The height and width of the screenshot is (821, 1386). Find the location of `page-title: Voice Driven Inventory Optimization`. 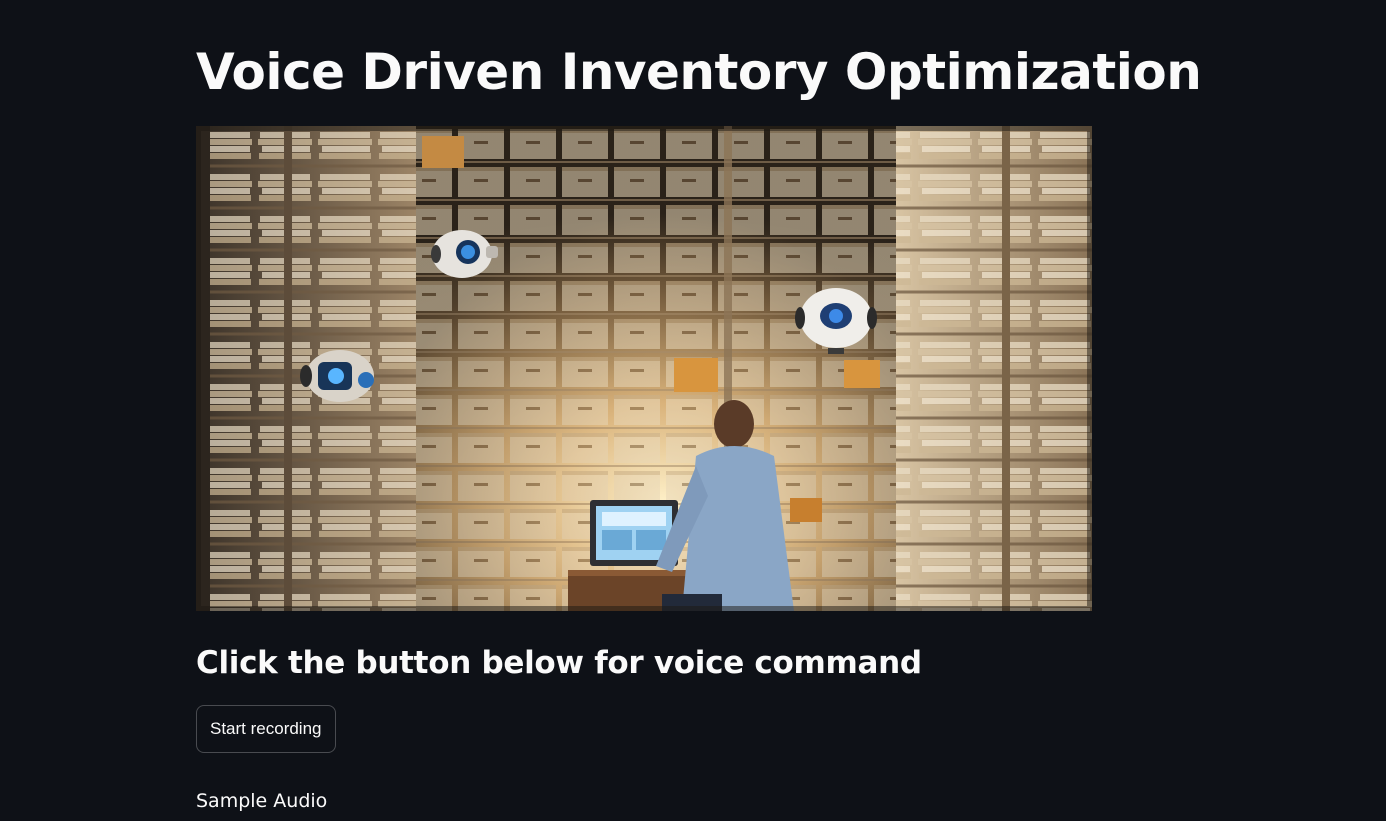

page-title: Voice Driven Inventory Optimization is located at coordinates (699, 72).